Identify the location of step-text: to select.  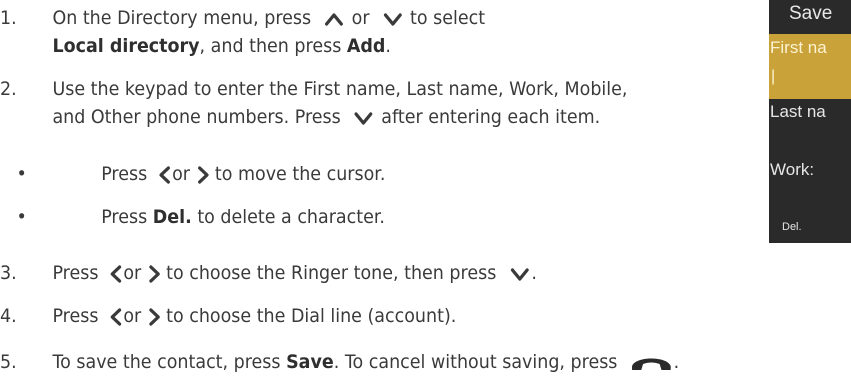
(448, 18).